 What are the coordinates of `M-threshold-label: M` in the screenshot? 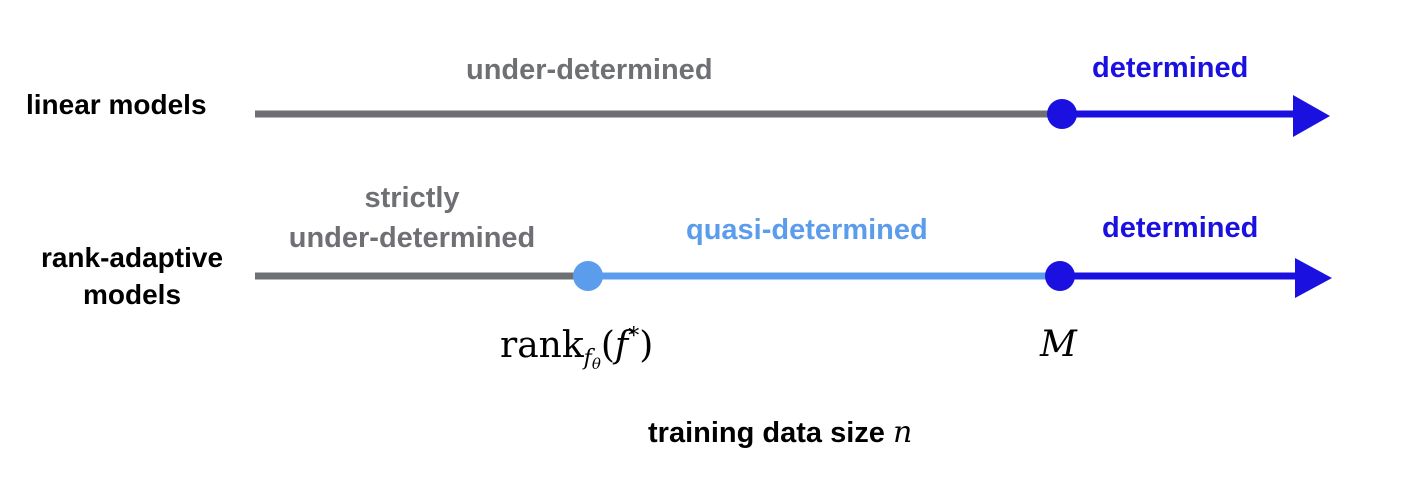 It's located at (1058, 344).